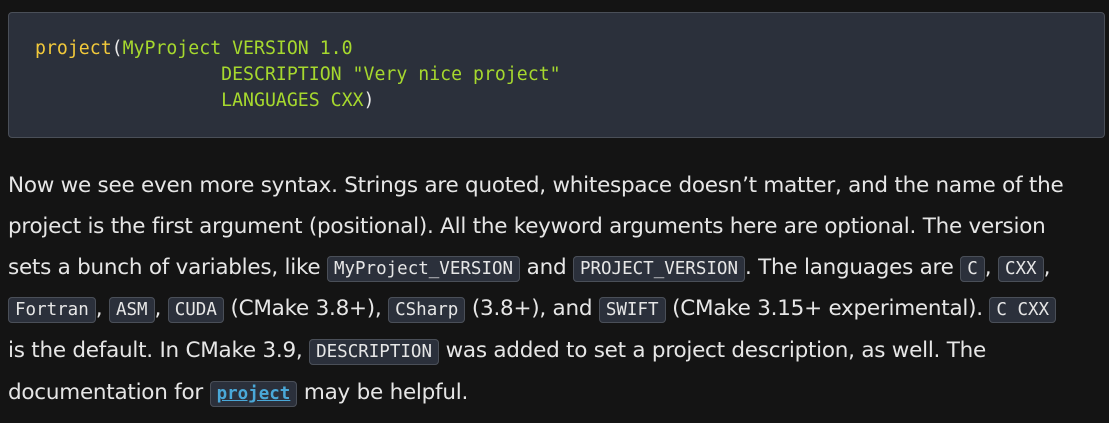 This screenshot has height=423, width=1109. Describe the element at coordinates (423, 268) in the screenshot. I see `inline-code-myproject-version: MyProject_VERSION` at that location.